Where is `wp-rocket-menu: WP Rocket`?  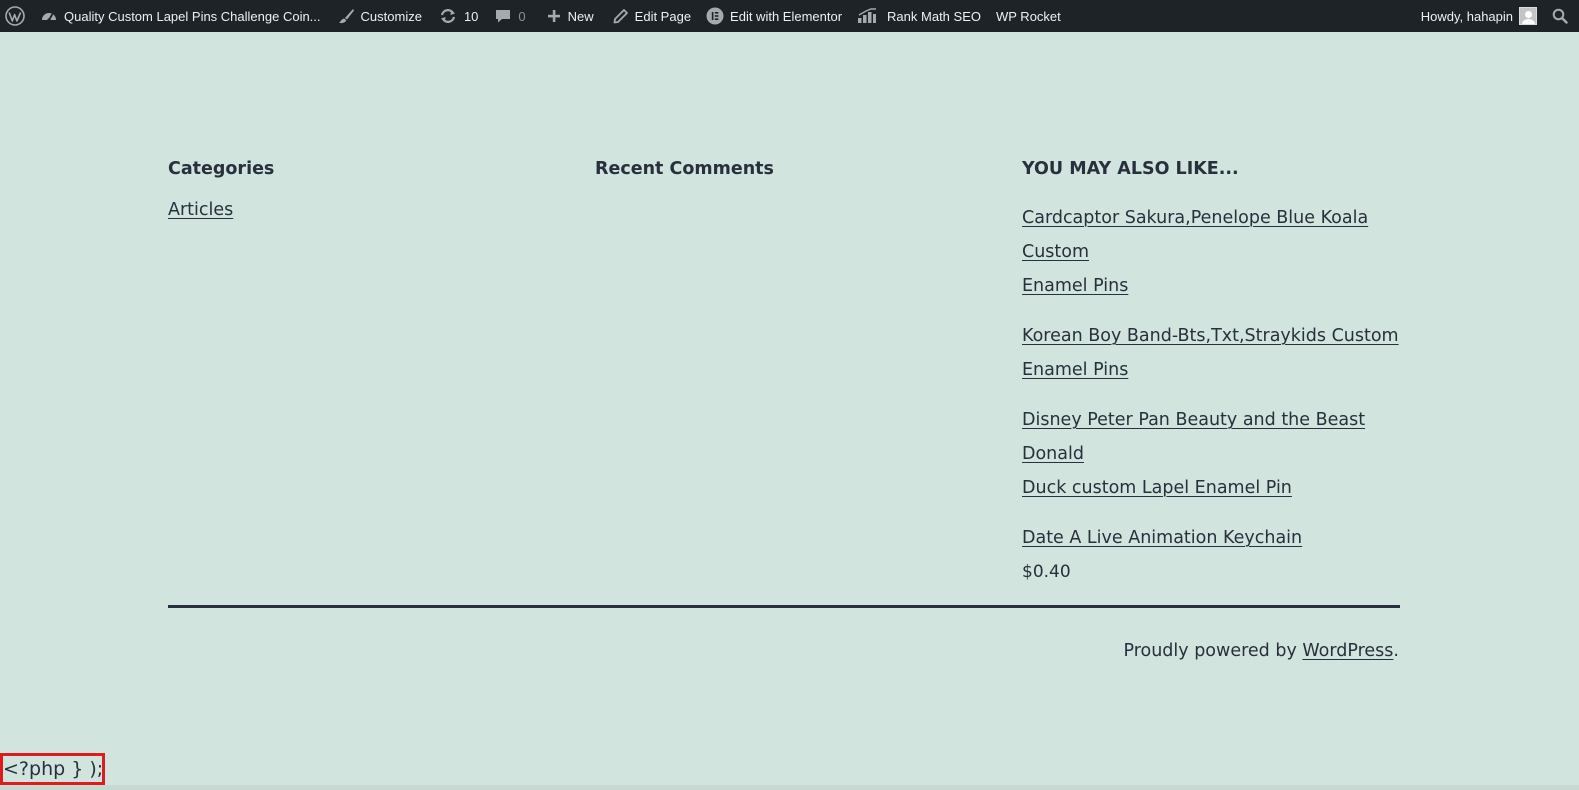
wp-rocket-menu: WP Rocket is located at coordinates (1028, 16).